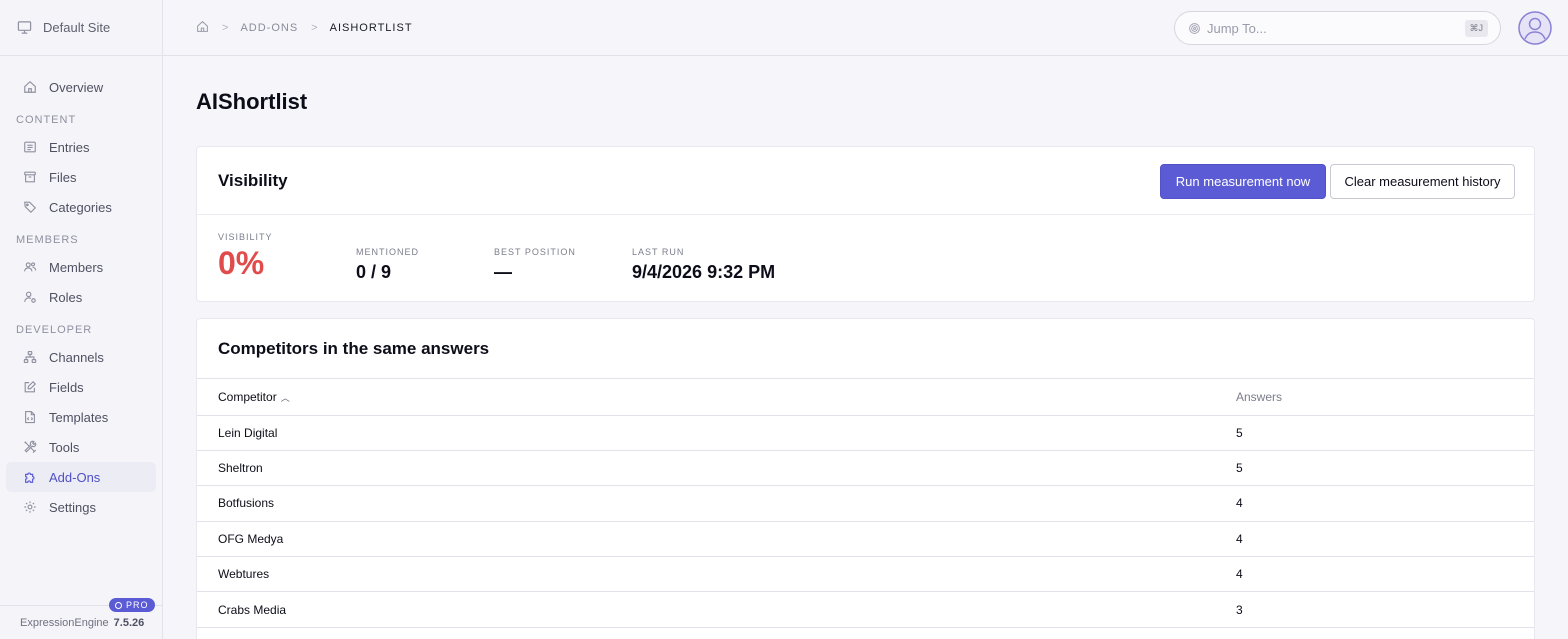  Describe the element at coordinates (30, 477) in the screenshot. I see `puzzle-icon` at that location.